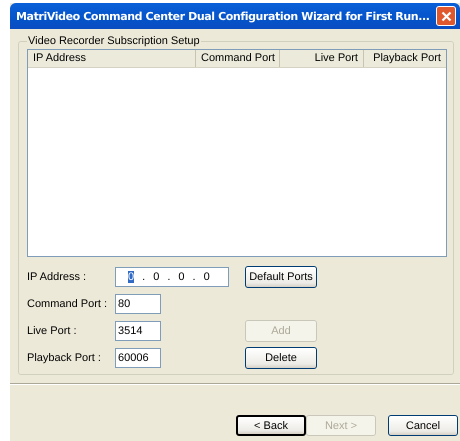 The height and width of the screenshot is (441, 460). What do you see at coordinates (281, 277) in the screenshot?
I see `default-ports-button: Default Ports` at bounding box center [281, 277].